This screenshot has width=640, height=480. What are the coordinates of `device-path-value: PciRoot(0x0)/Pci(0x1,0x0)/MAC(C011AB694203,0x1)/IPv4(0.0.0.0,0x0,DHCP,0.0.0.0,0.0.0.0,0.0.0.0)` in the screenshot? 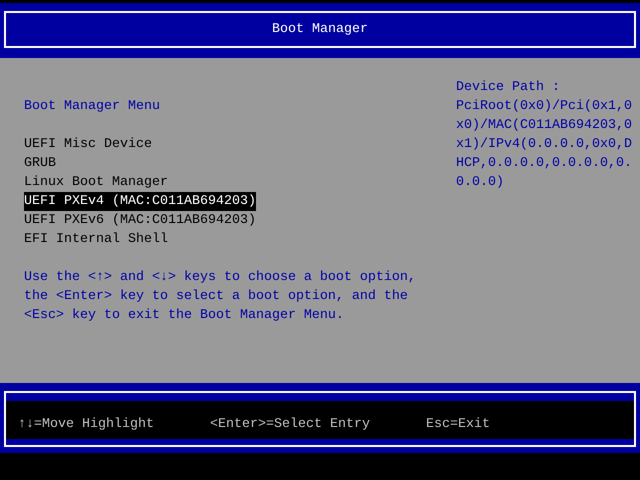 It's located at (544, 145).